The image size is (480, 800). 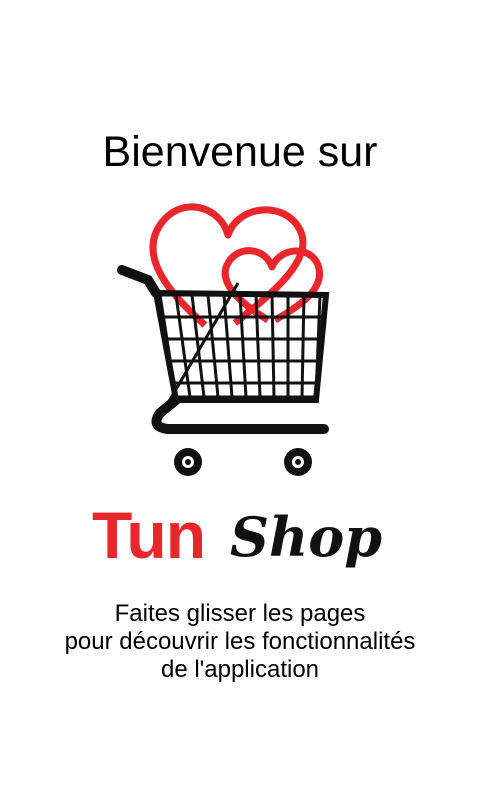 I want to click on brand-logo: Tun Shop, so click(x=247, y=543).